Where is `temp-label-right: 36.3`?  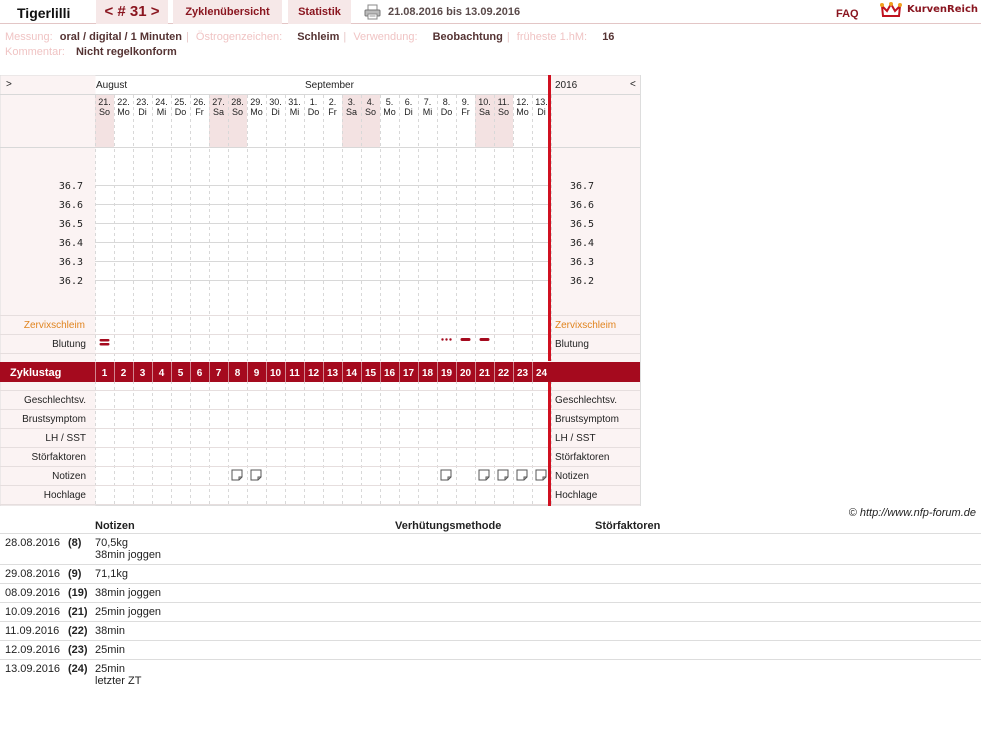
temp-label-right: 36.3 is located at coordinates (582, 262).